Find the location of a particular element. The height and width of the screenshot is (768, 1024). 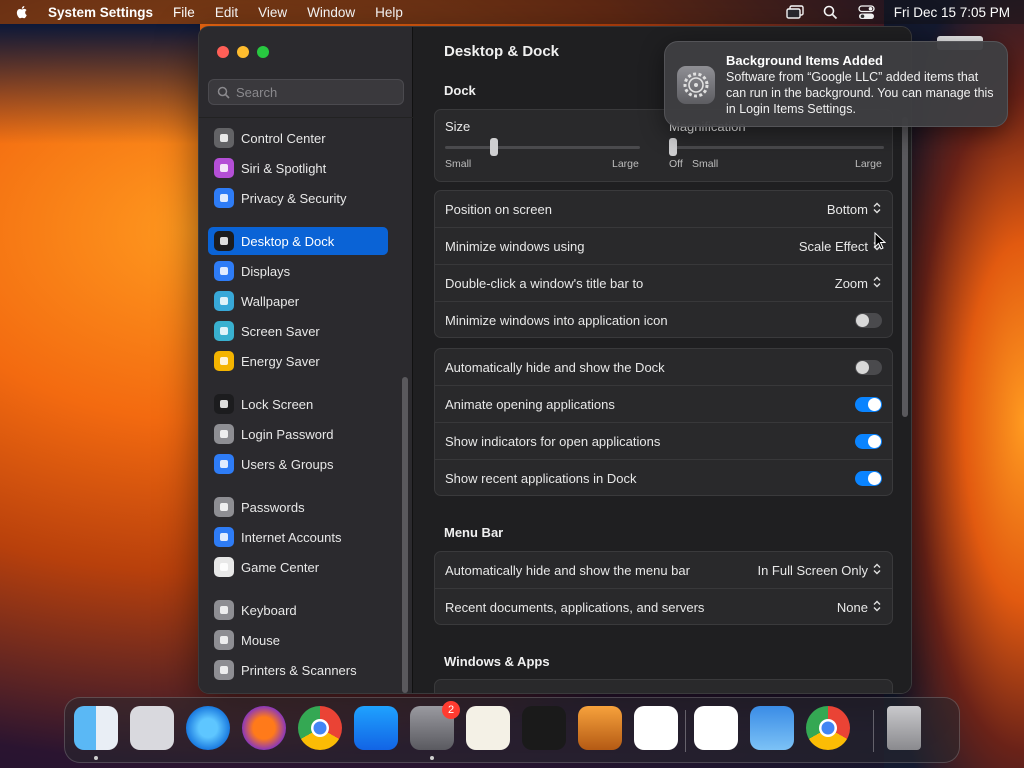

control-center-icon is located at coordinates (867, 12).